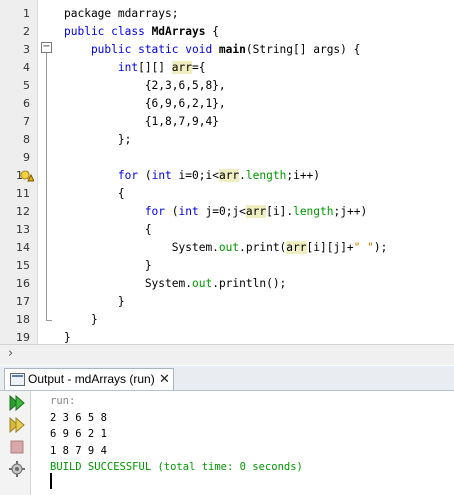 The height and width of the screenshot is (495, 454). What do you see at coordinates (175, 211) in the screenshot?
I see `code-token: (` at bounding box center [175, 211].